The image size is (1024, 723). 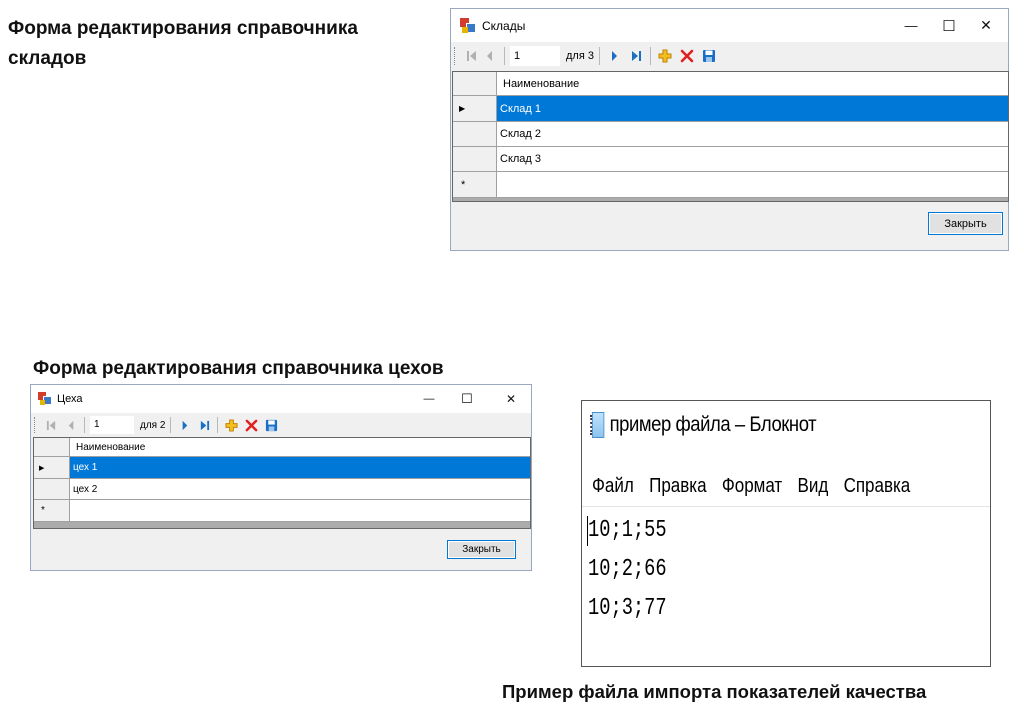 What do you see at coordinates (504, 25) in the screenshot?
I see `window-title: Склады` at bounding box center [504, 25].